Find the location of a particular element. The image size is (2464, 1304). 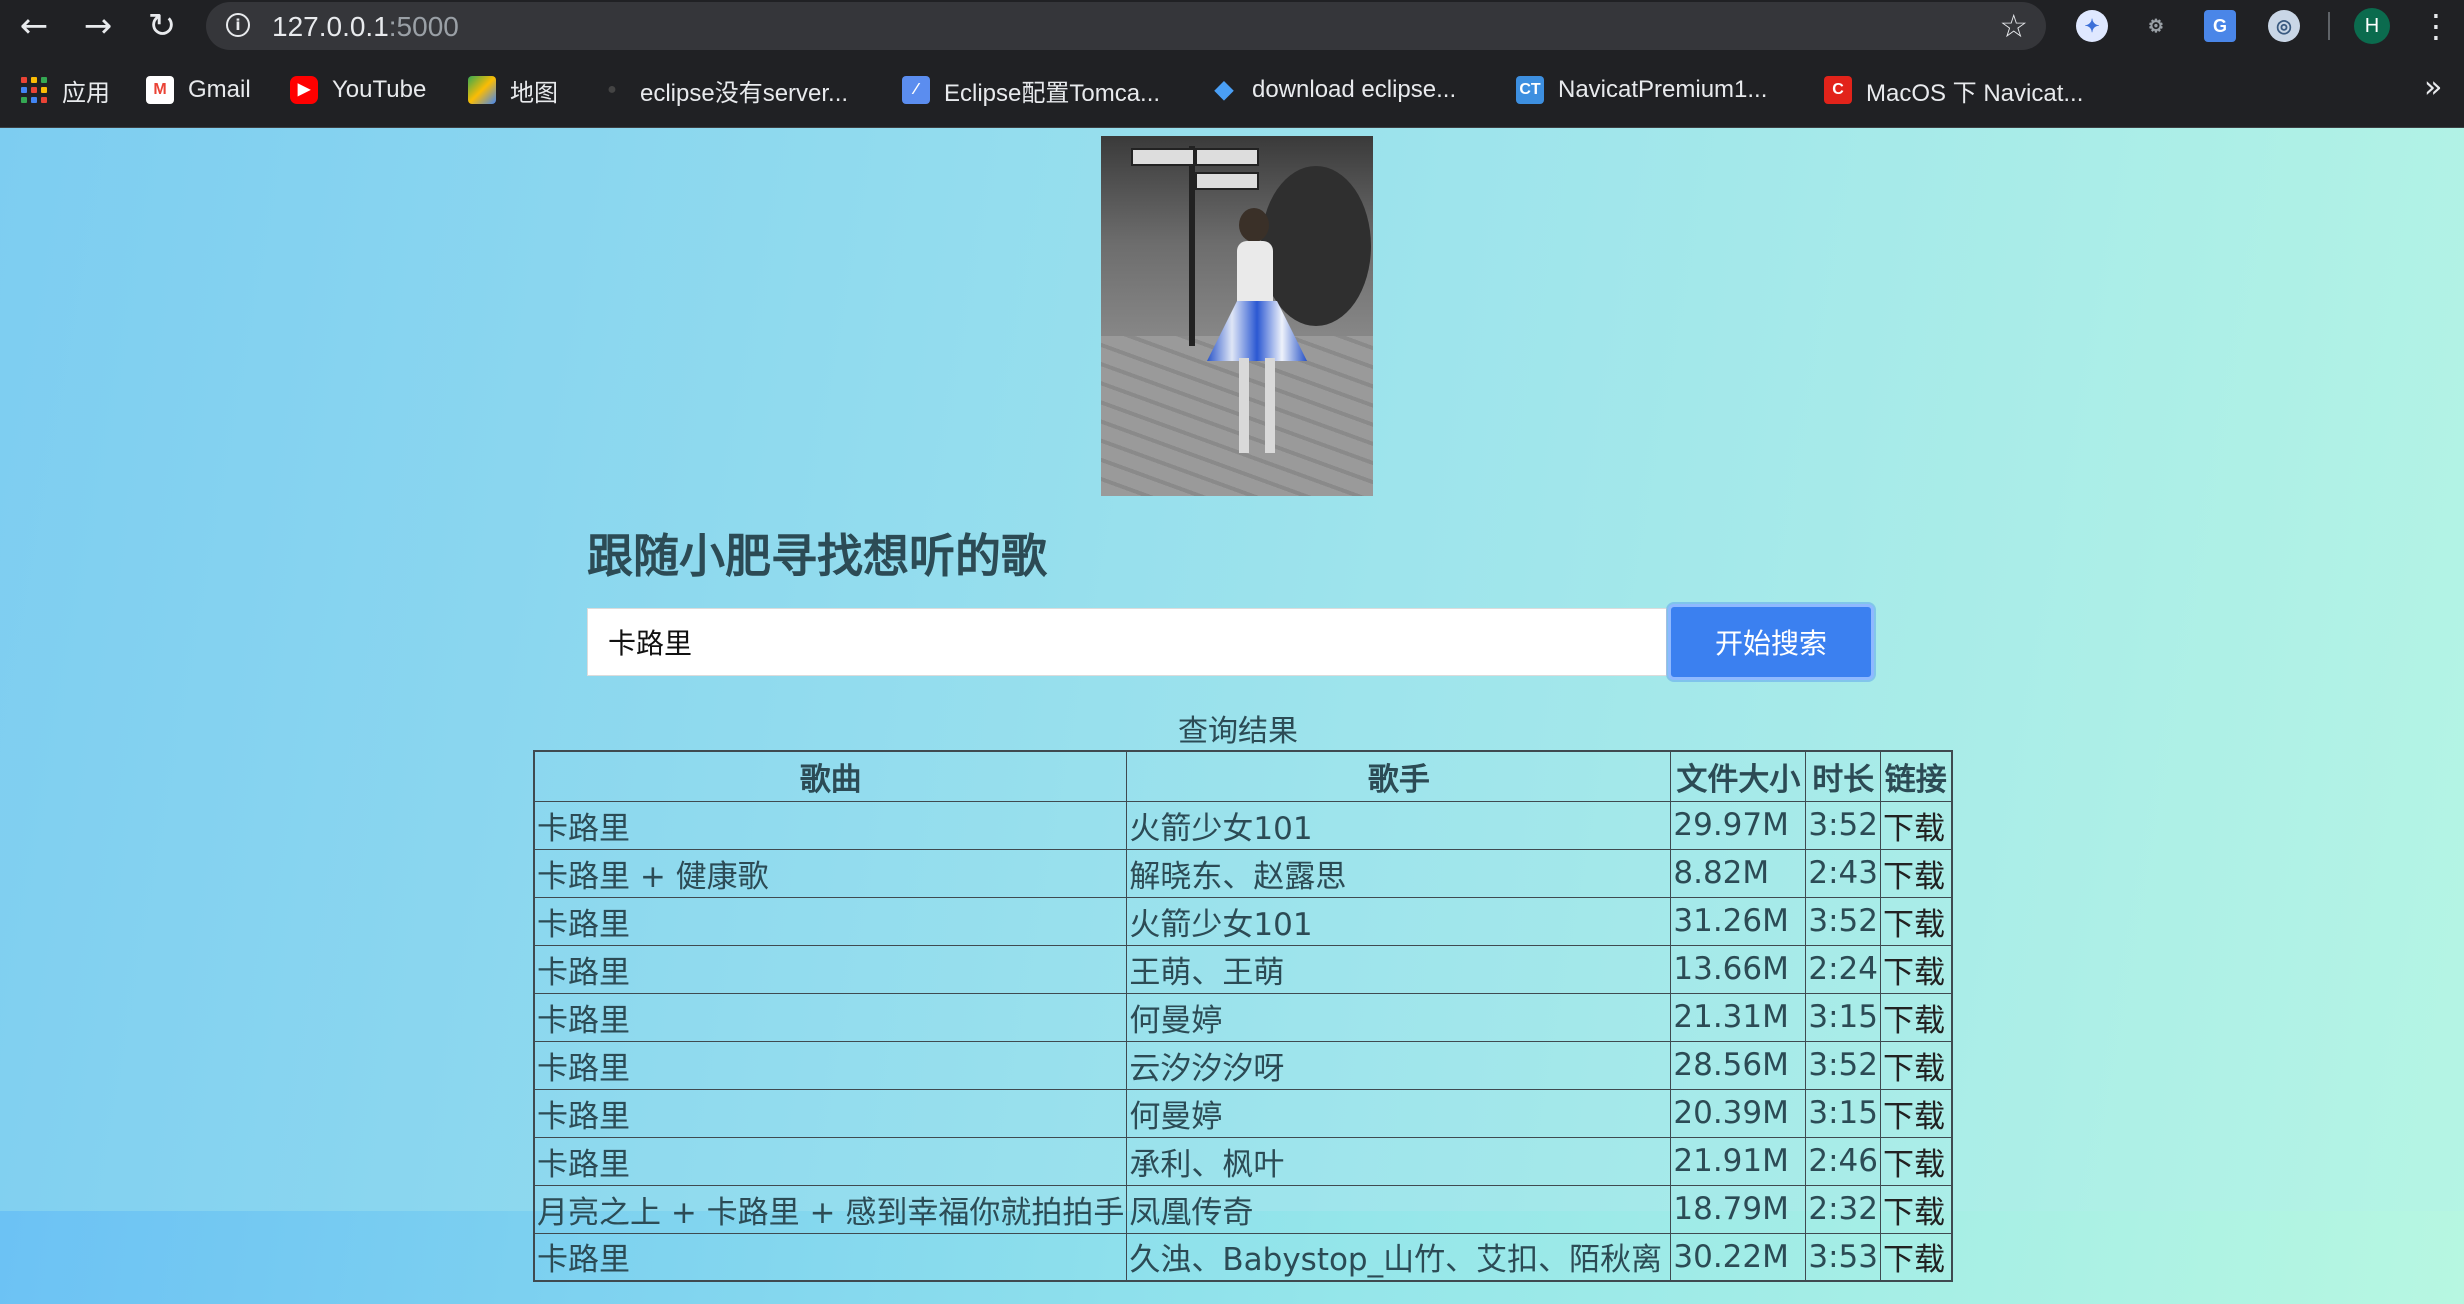

bookmark-label: YouTube is located at coordinates (379, 89).